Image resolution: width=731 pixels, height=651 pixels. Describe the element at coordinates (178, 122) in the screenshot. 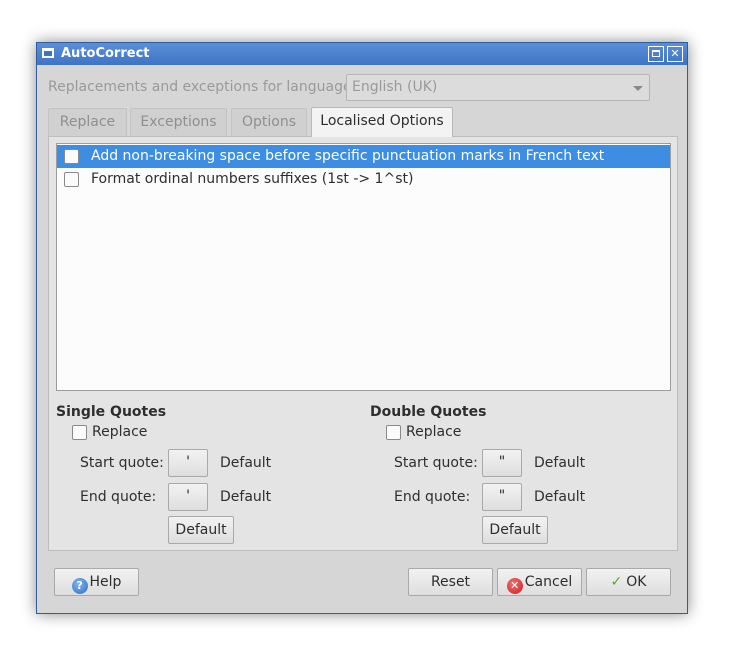

I see `tab-exceptions: Exceptions` at that location.